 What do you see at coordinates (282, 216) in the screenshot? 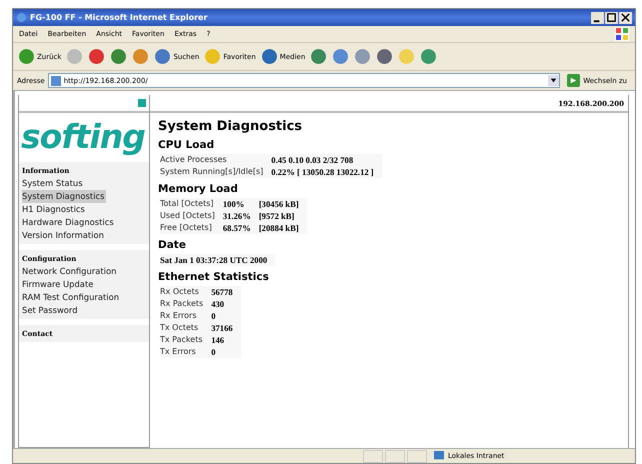
I see `table-cell: [9572 kB]` at bounding box center [282, 216].